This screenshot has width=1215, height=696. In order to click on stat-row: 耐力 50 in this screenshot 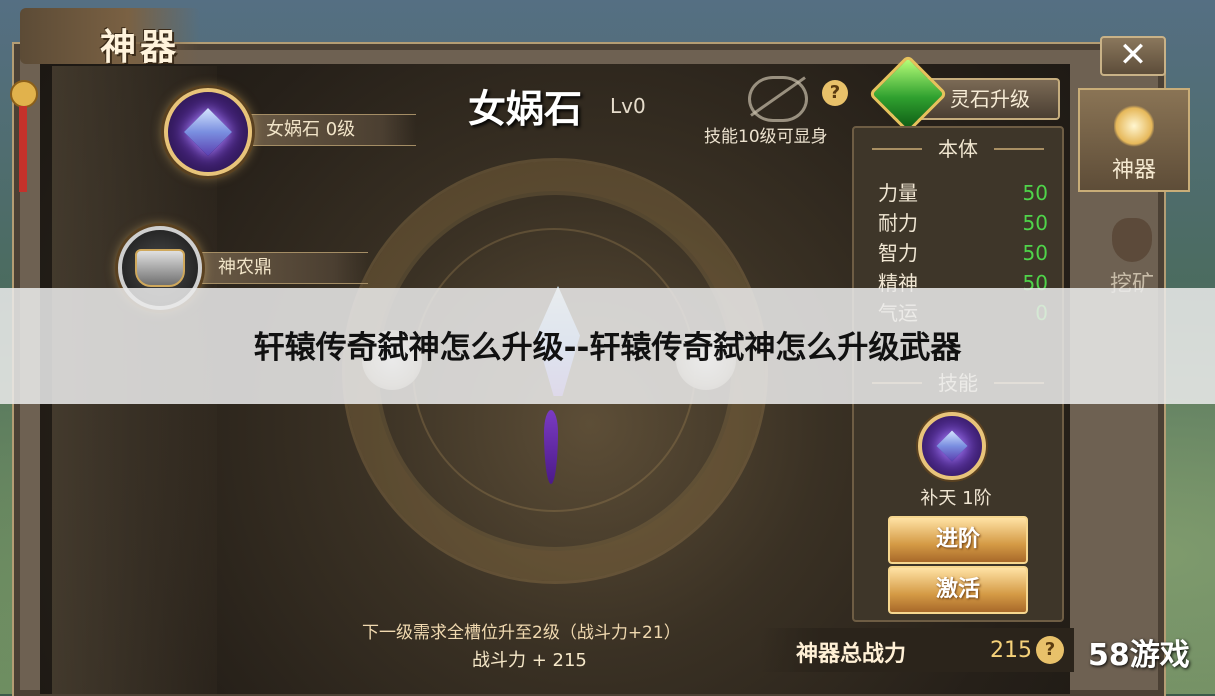, I will do `click(963, 223)`.